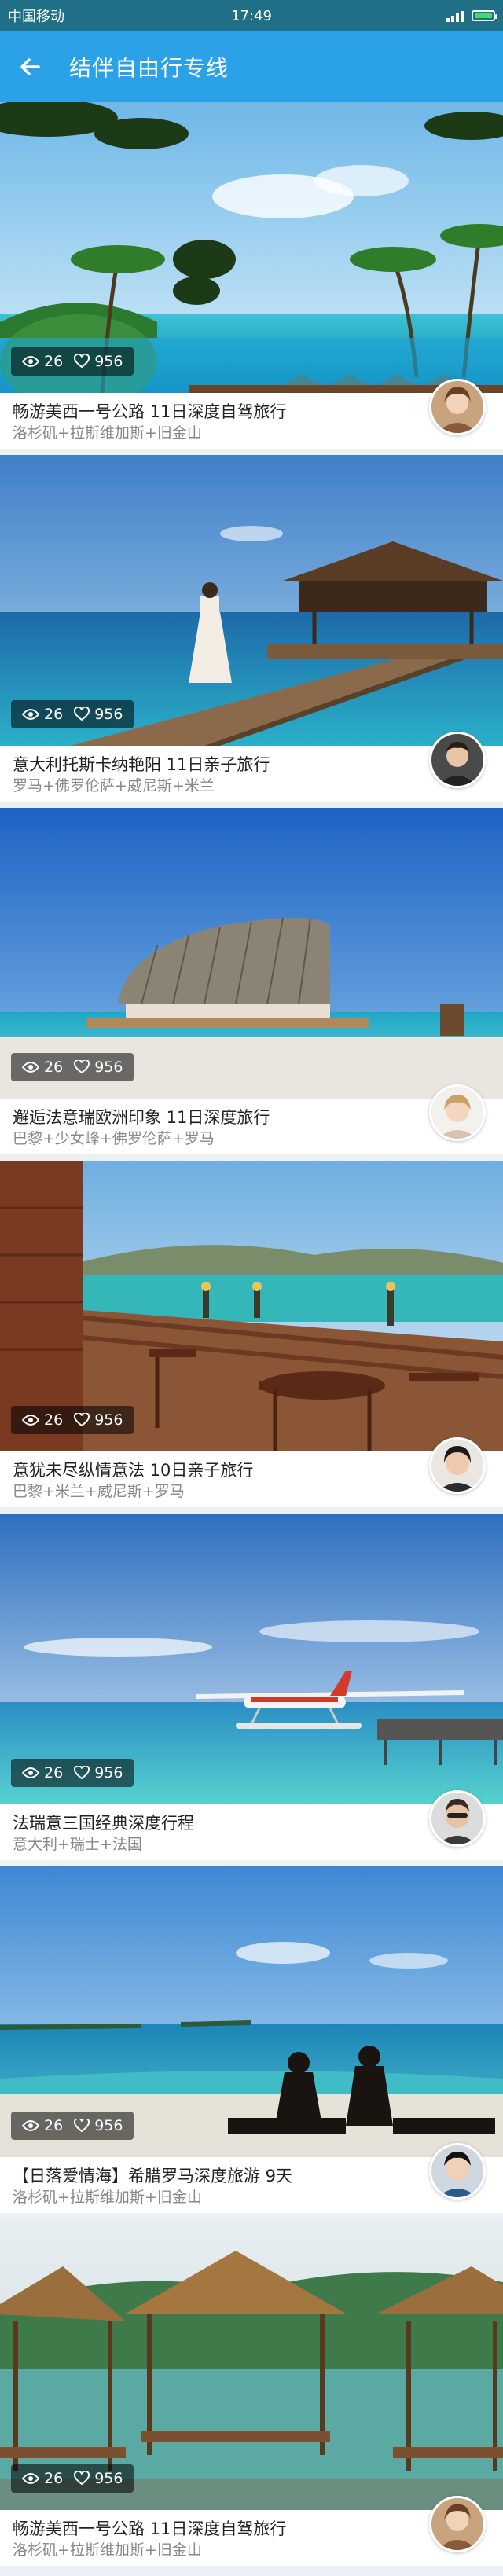  I want to click on trip-card: 26 956 意大利托斯卡纳艳阳 11日亲子旅行 罗马+佛罗伦萨+威尼斯+米兰, so click(251, 631).